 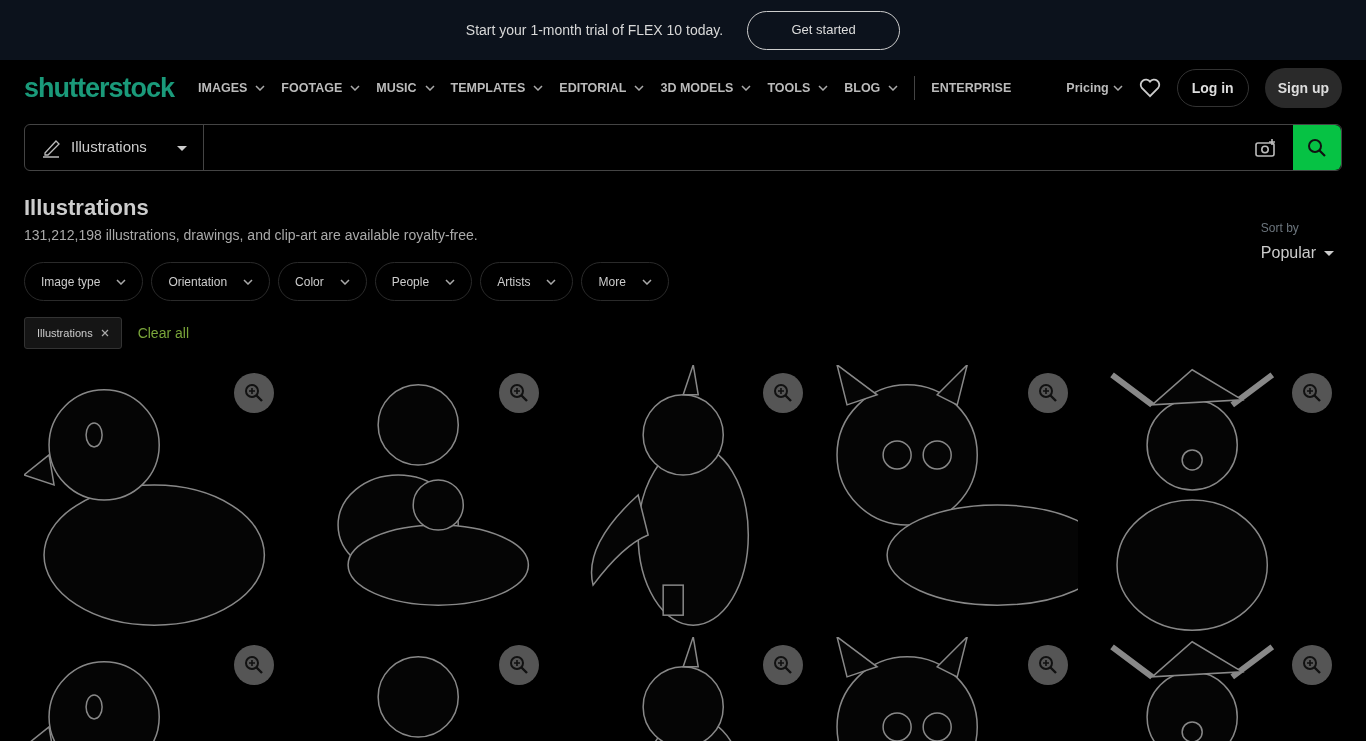 I want to click on nav-menu-item: FOOTAGE, so click(x=321, y=88).